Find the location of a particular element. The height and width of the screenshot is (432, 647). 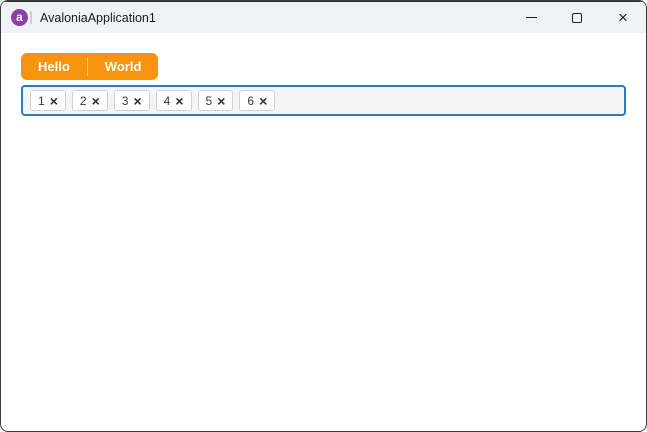

chip-6: 6 × is located at coordinates (257, 100).